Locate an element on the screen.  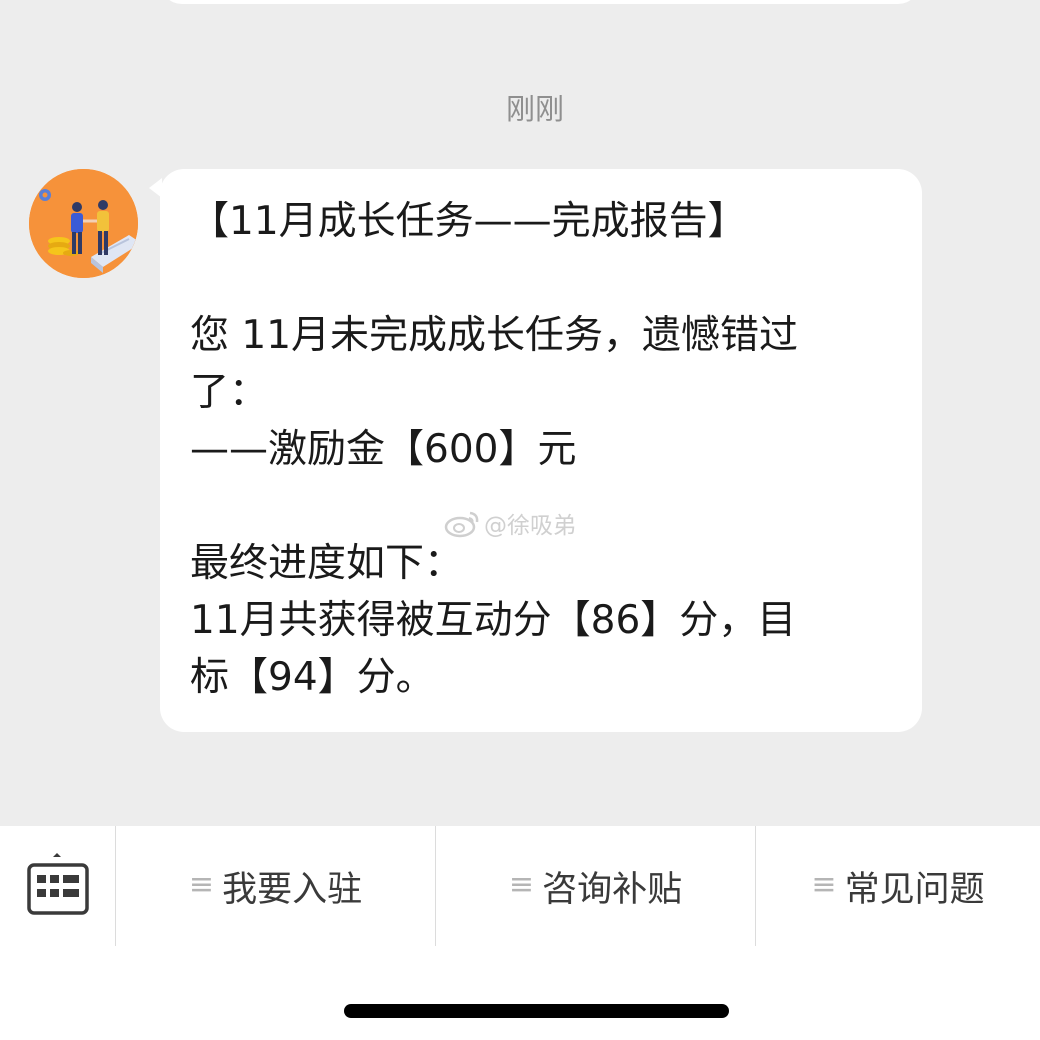
avatar is located at coordinates (83, 223).